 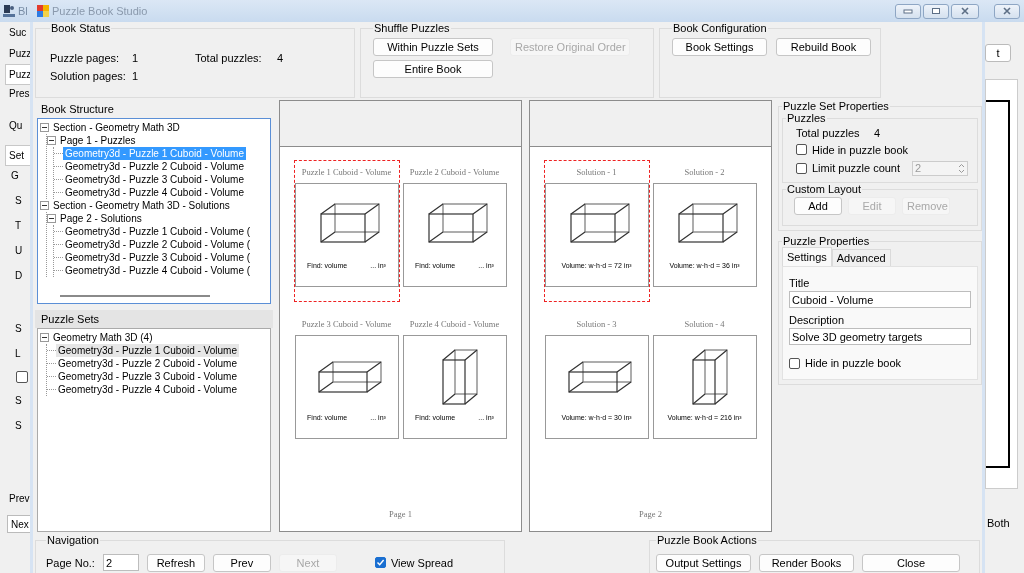 I want to click on tree-item: Geometry3d - Puzzle 3 Cuboid - Volume (, so click(x=158, y=257).